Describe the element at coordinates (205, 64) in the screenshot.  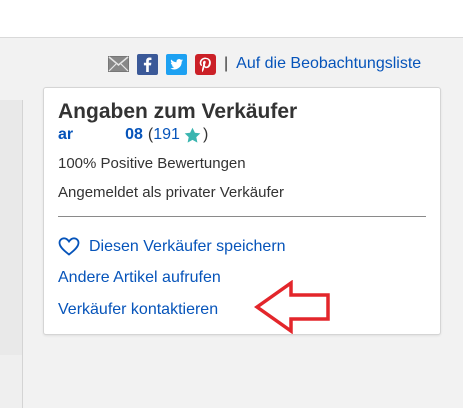
I see `pinterest-icon` at that location.